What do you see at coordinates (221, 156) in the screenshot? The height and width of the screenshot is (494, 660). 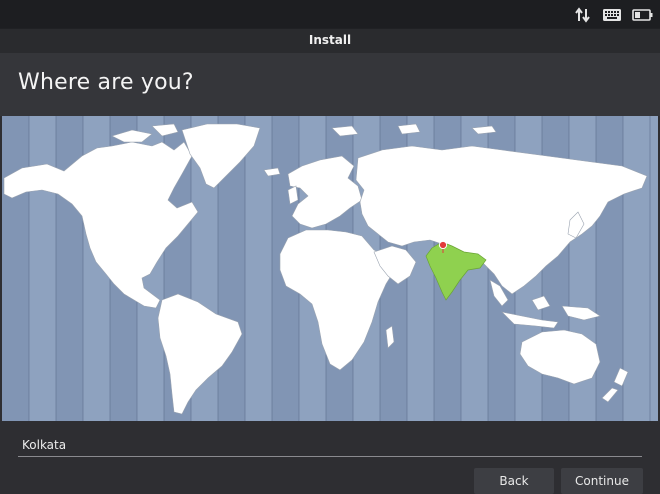 I see `greenland-land` at bounding box center [221, 156].